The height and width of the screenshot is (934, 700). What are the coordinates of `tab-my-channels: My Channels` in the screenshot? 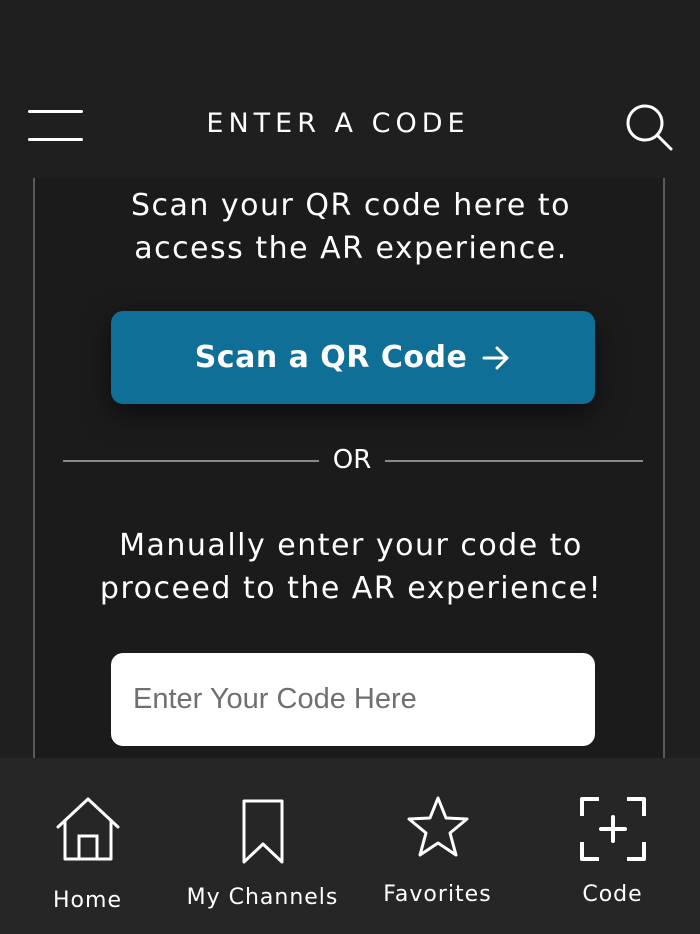 It's located at (262, 846).